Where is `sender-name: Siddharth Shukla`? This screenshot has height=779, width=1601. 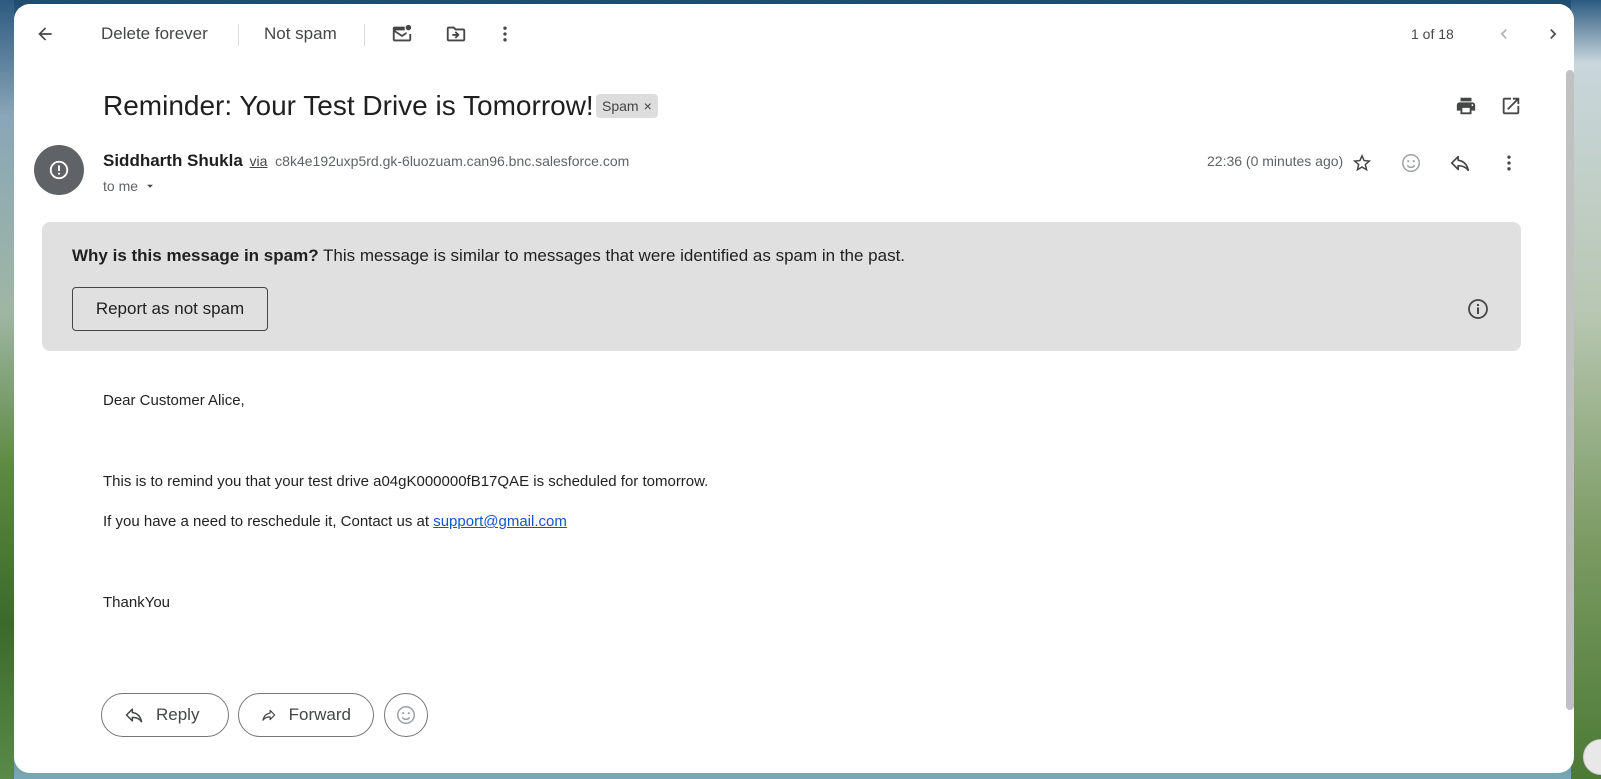
sender-name: Siddharth Shukla is located at coordinates (173, 160).